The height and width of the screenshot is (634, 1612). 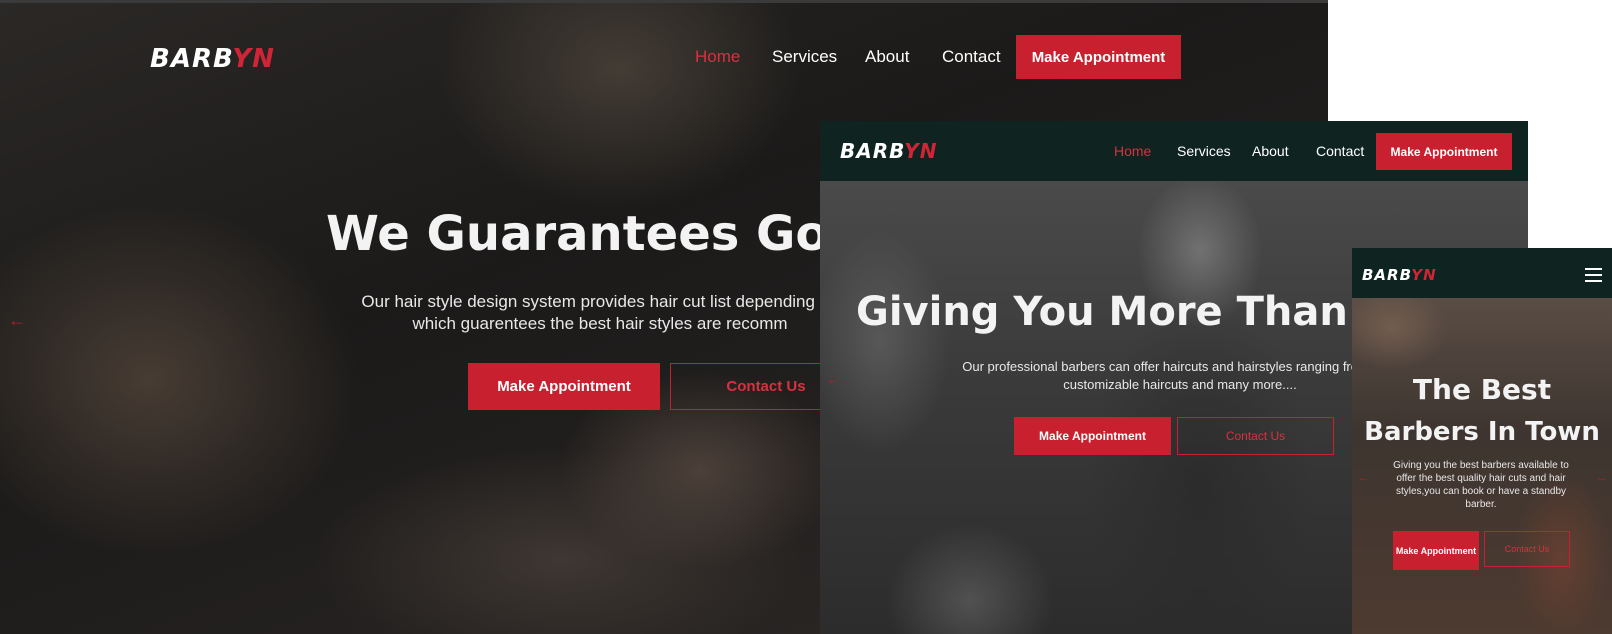 I want to click on nav-home: Home, so click(x=717, y=57).